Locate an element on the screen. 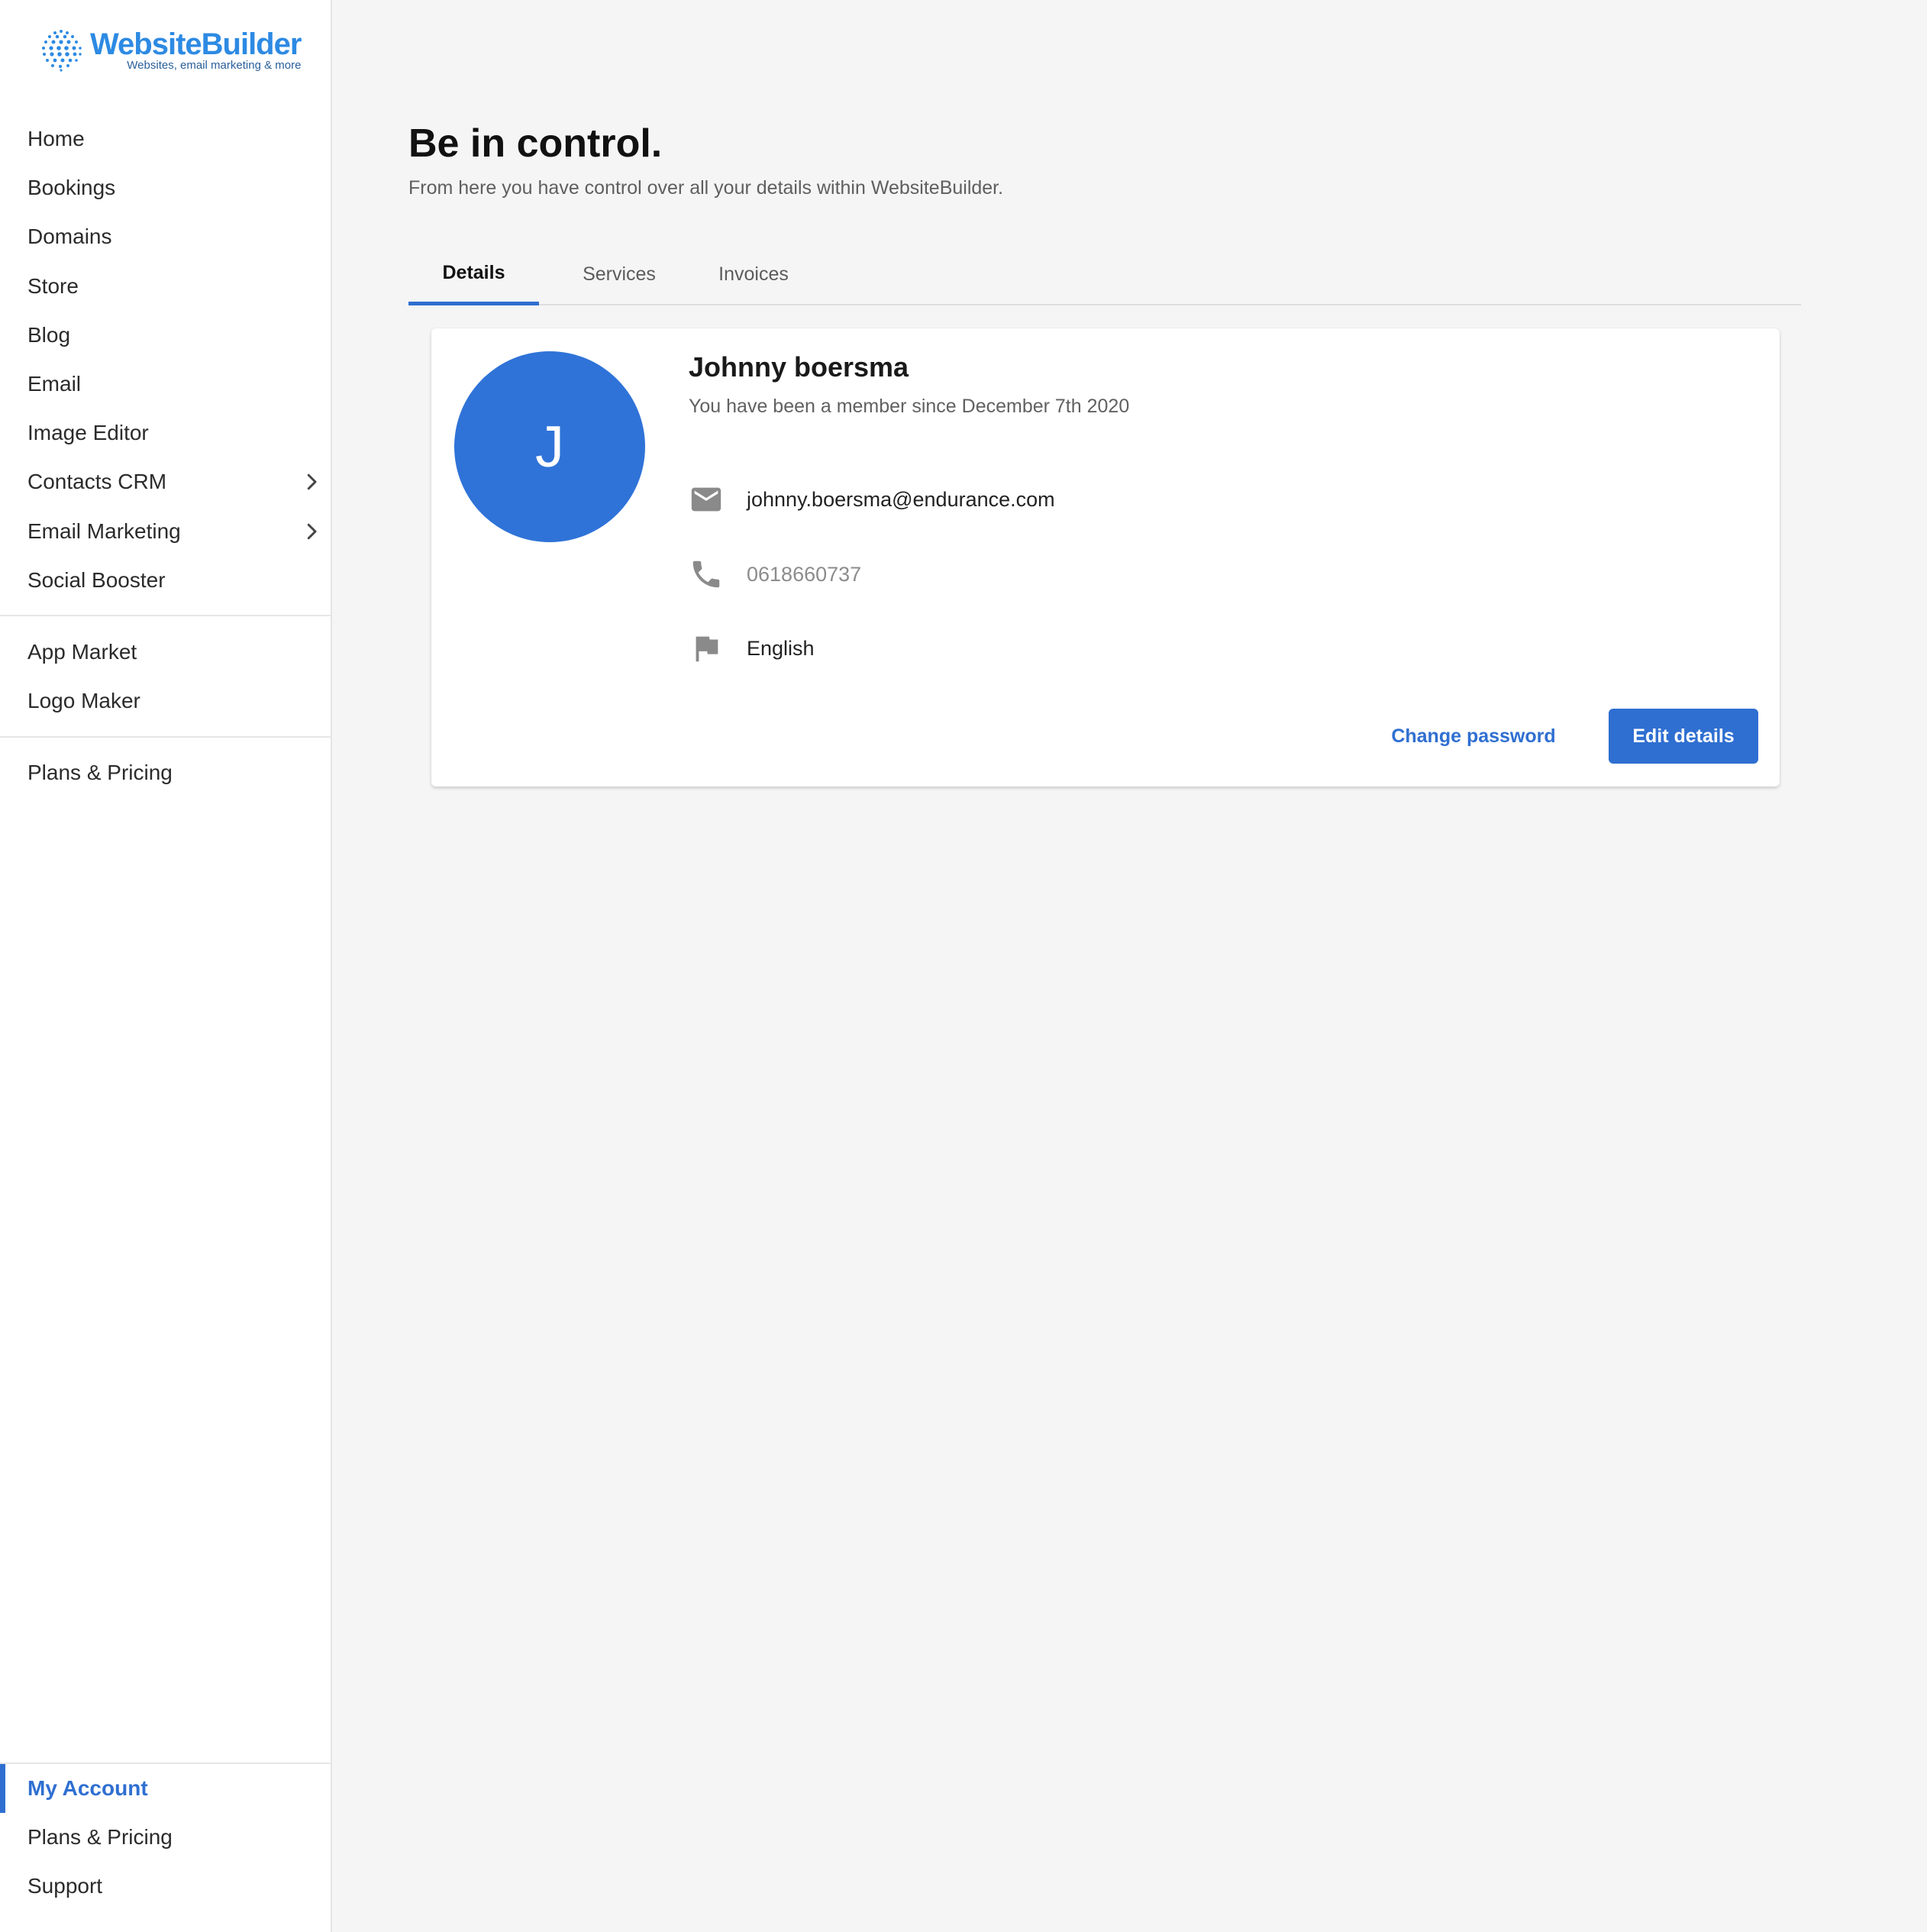  tab-invoices: Invoices is located at coordinates (753, 274).